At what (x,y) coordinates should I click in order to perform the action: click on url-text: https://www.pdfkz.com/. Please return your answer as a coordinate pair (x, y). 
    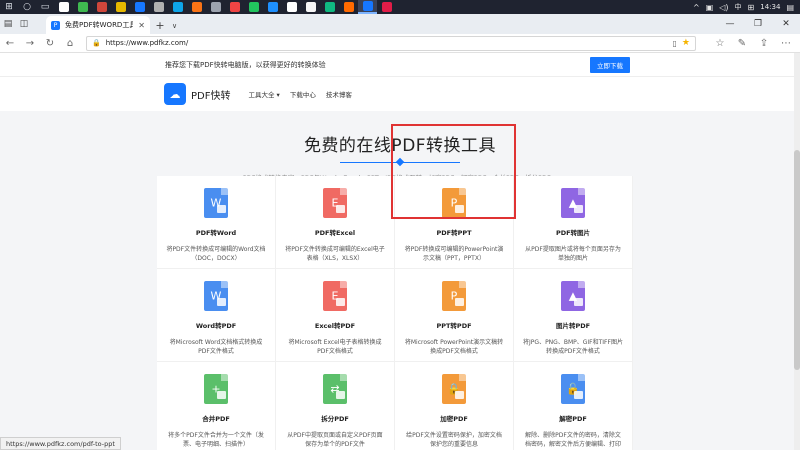
    Looking at the image, I should click on (387, 43).